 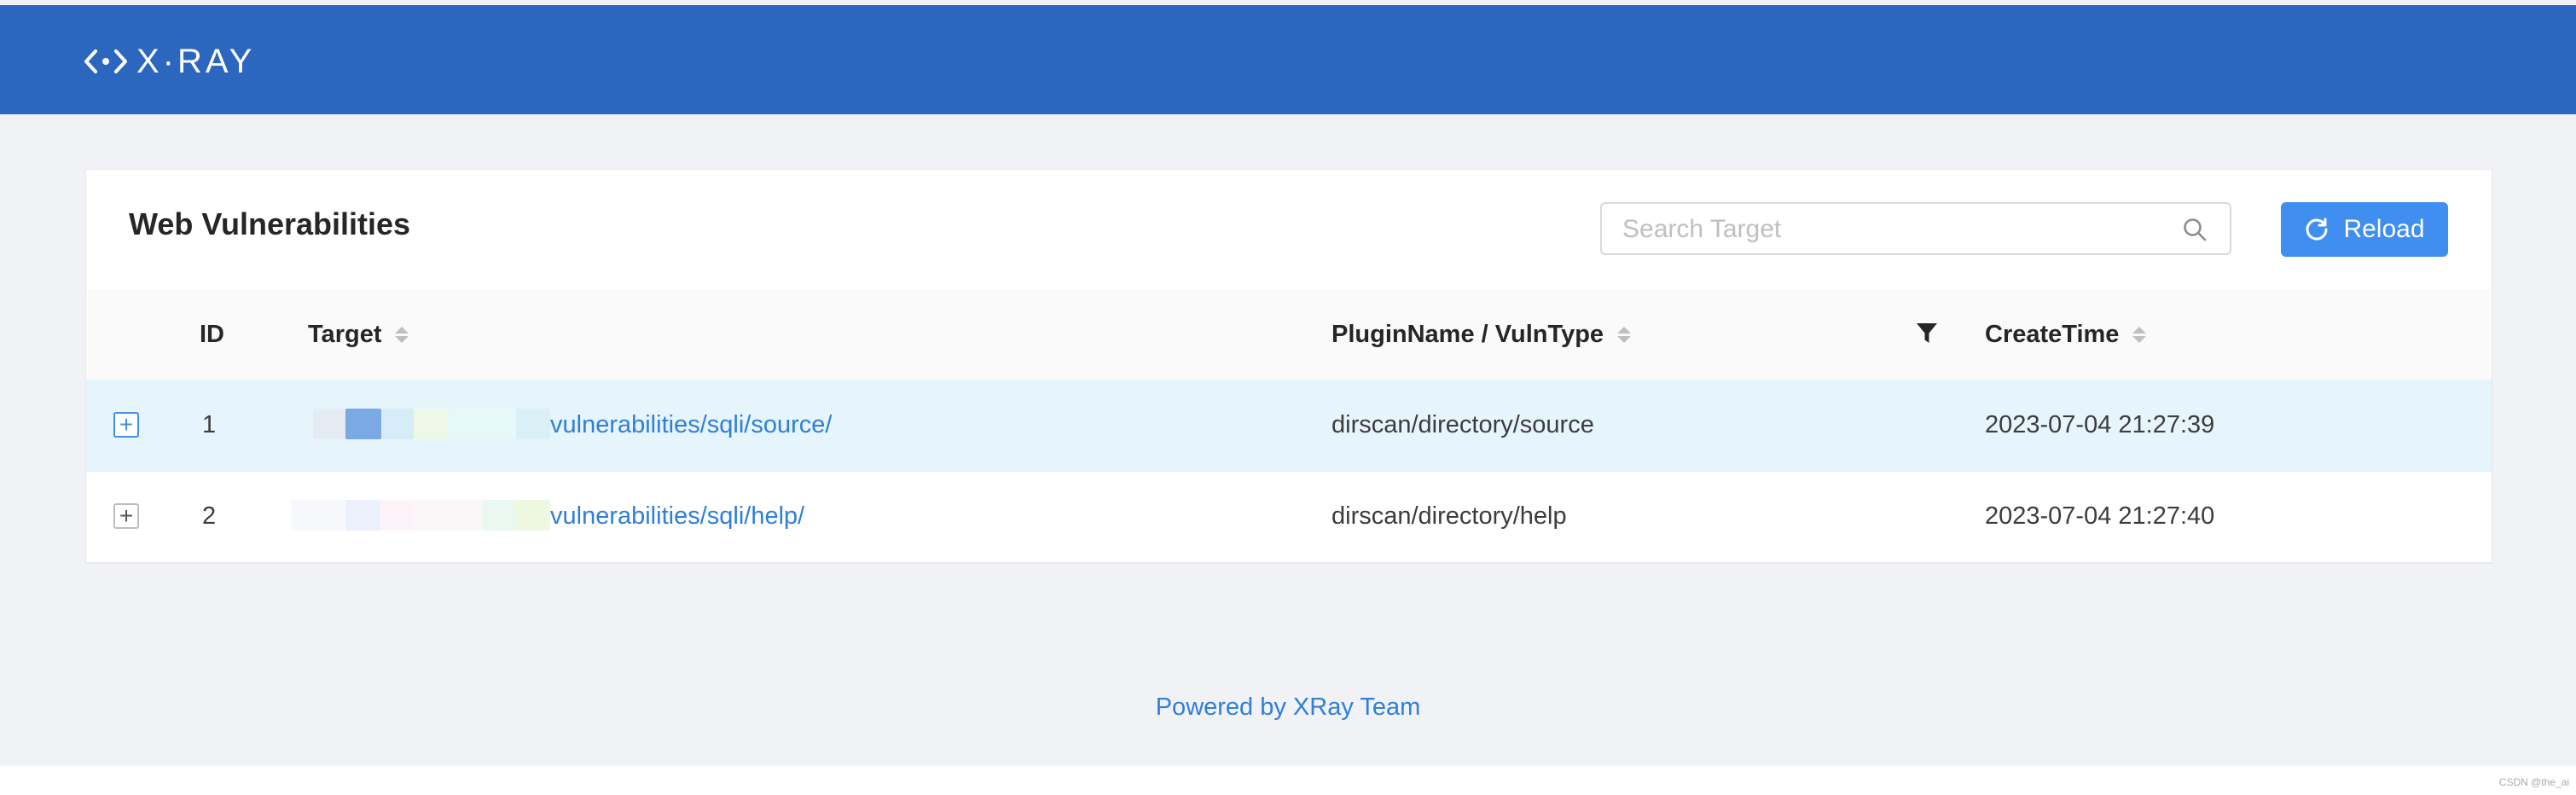 I want to click on row-id: 2, so click(x=209, y=516).